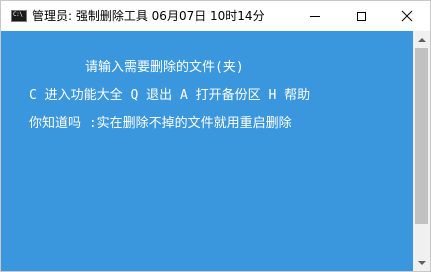  I want to click on close-icon, so click(407, 16).